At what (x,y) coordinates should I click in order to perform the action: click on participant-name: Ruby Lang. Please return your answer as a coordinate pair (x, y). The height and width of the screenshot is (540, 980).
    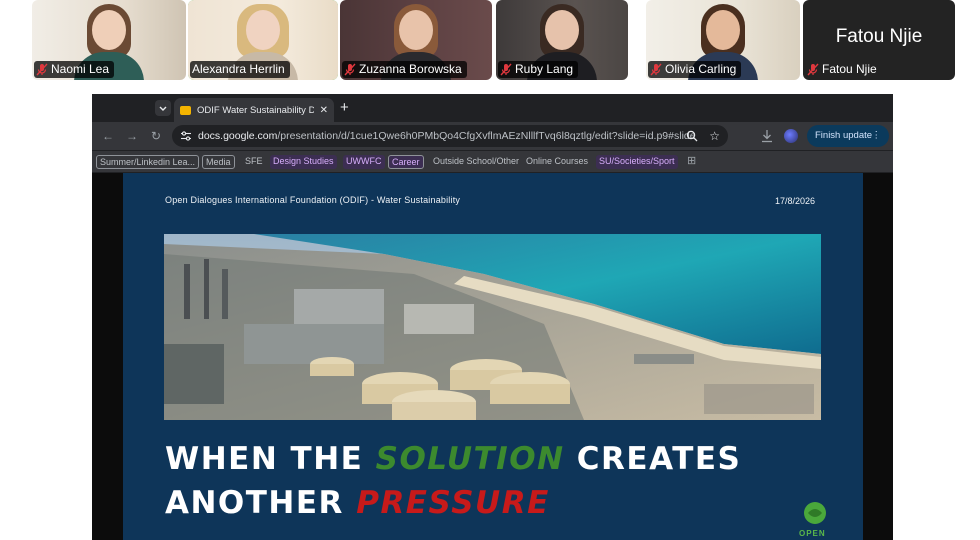
    Looking at the image, I should click on (544, 69).